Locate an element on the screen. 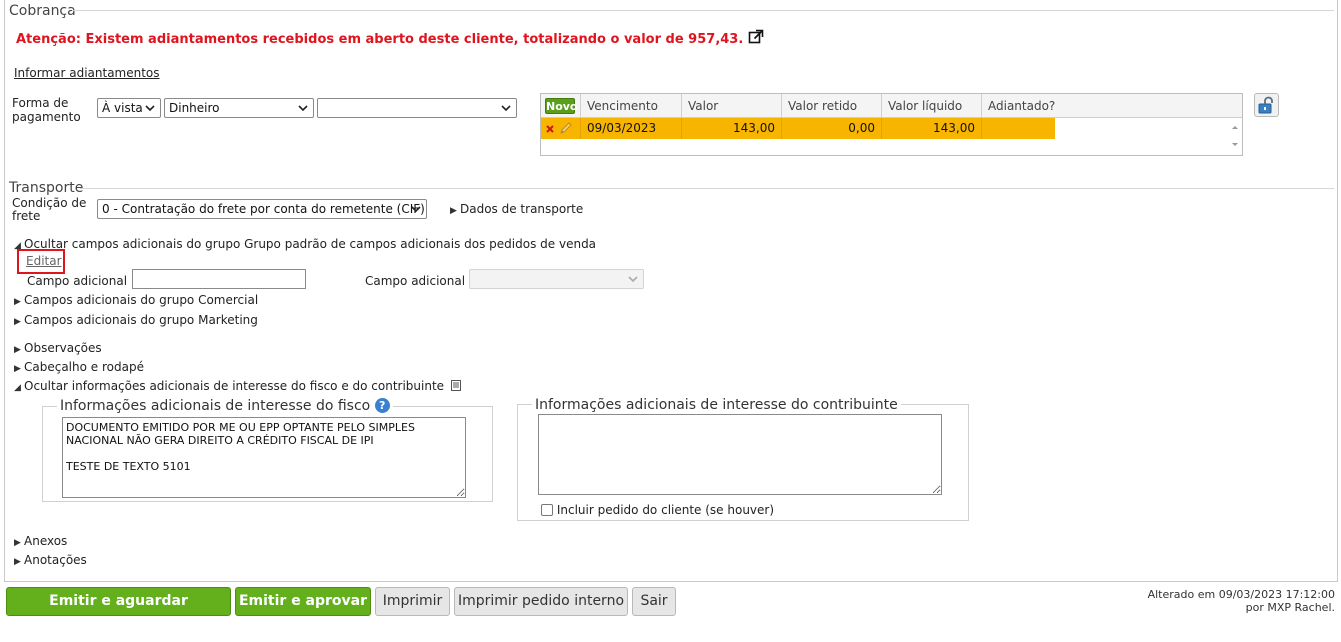 This screenshot has width=1341, height=642. marketing-group-toggle: ▶ Campos adicionais do grupo Marketing is located at coordinates (136, 320).